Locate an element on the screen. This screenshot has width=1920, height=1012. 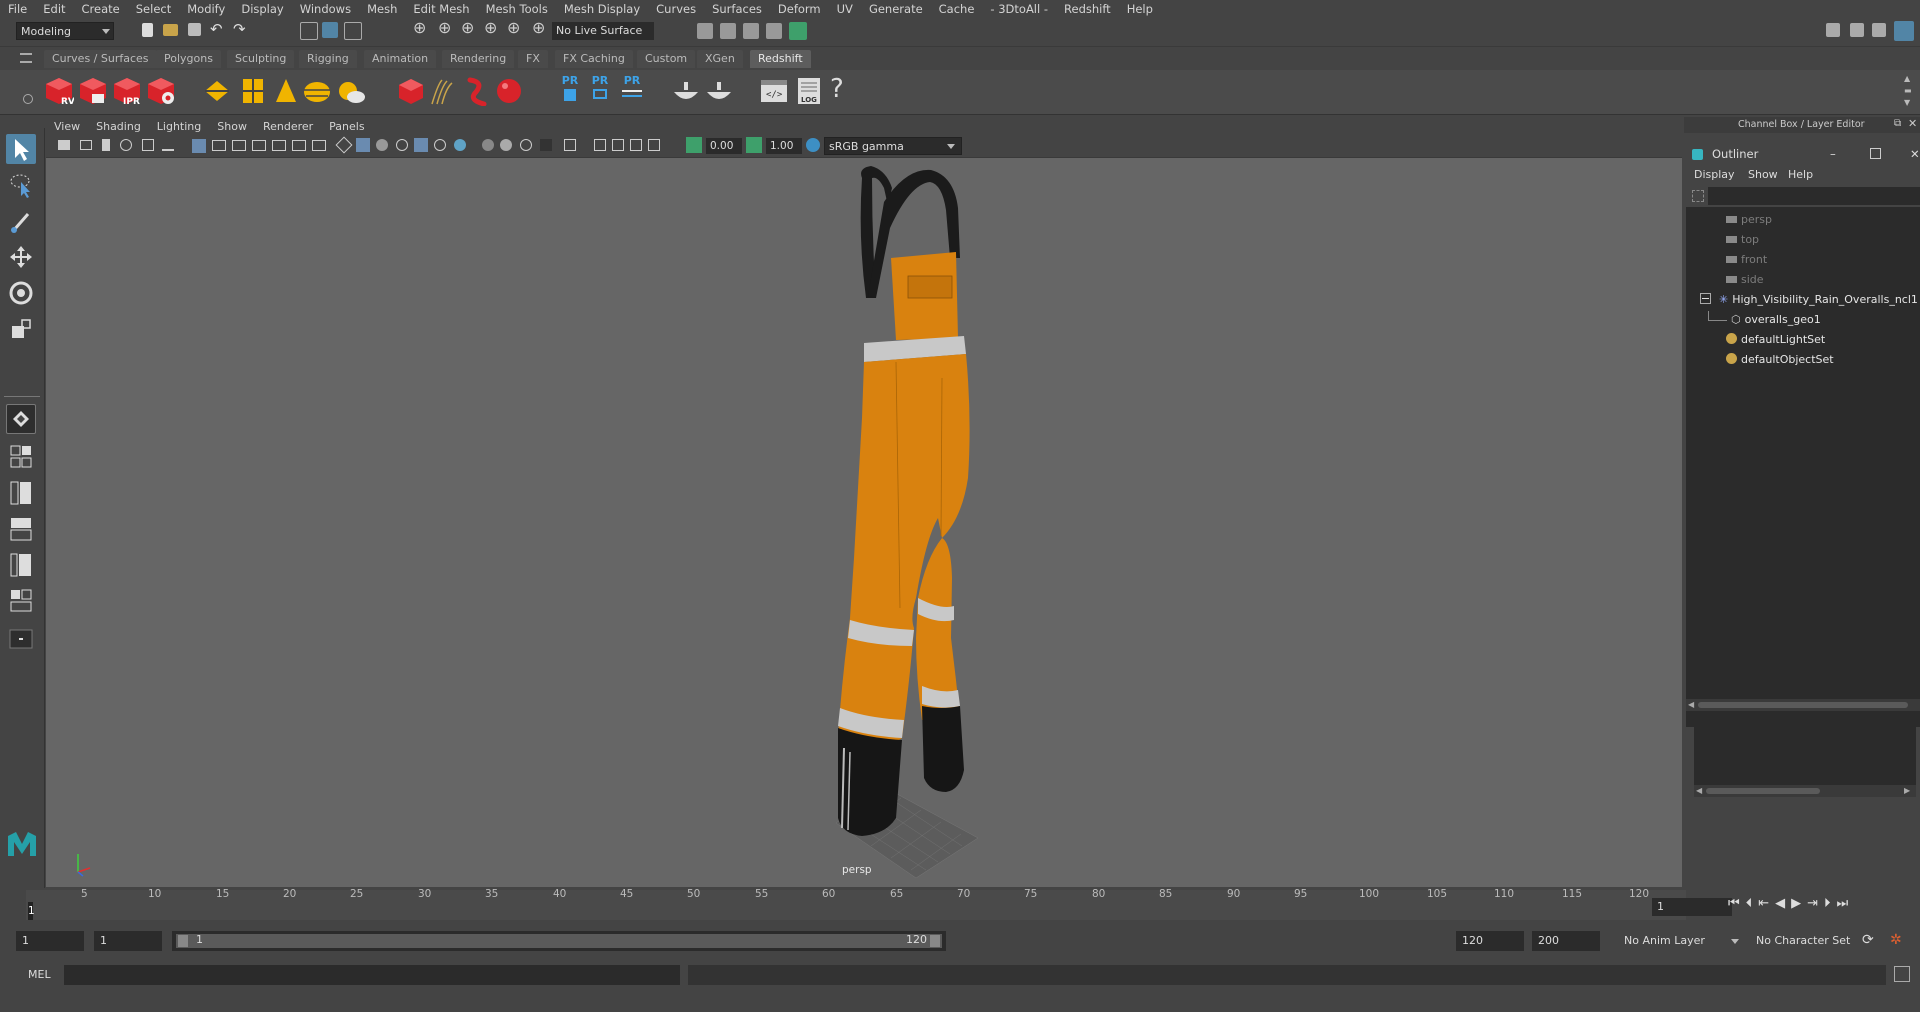
four-view-layout is located at coordinates (21, 457).